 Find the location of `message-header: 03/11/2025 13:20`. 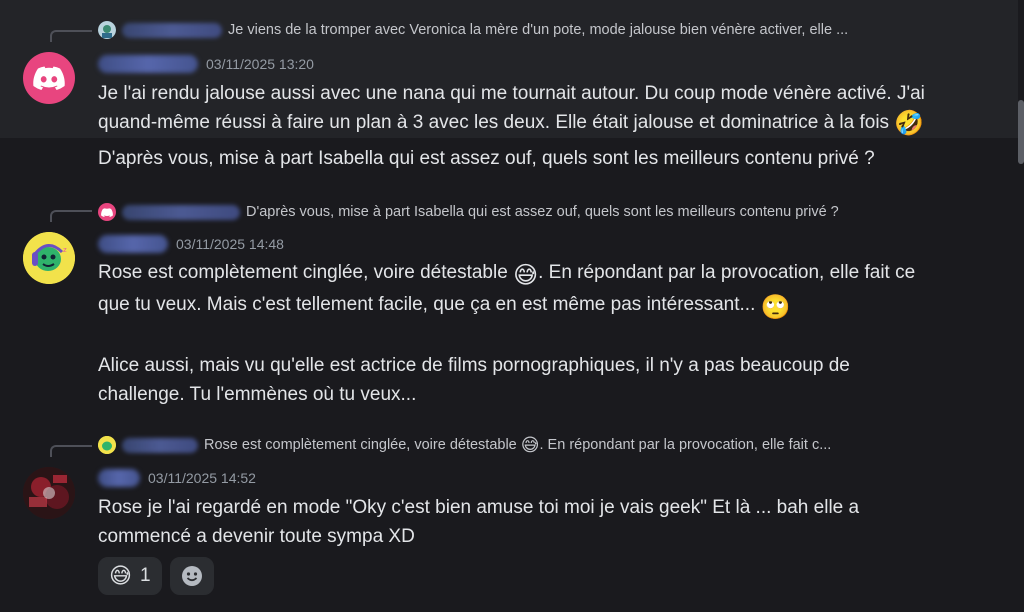

message-header: 03/11/2025 13:20 is located at coordinates (206, 64).